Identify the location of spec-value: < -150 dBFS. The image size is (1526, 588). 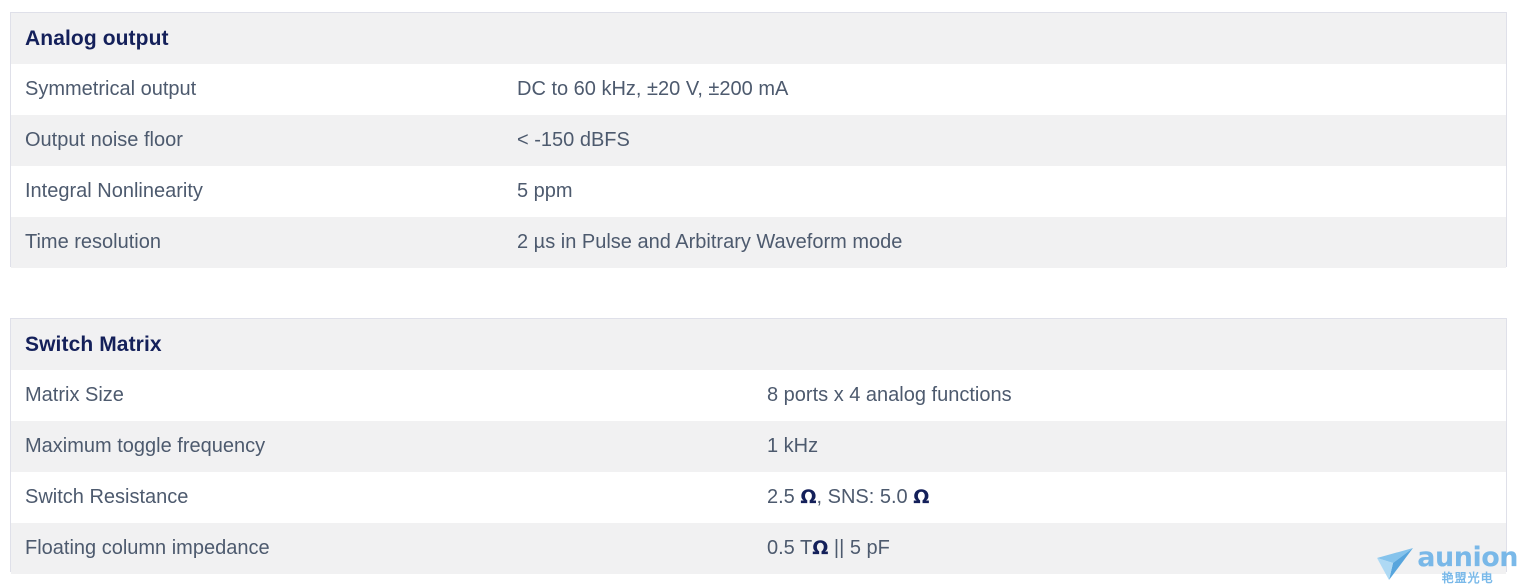
(573, 140).